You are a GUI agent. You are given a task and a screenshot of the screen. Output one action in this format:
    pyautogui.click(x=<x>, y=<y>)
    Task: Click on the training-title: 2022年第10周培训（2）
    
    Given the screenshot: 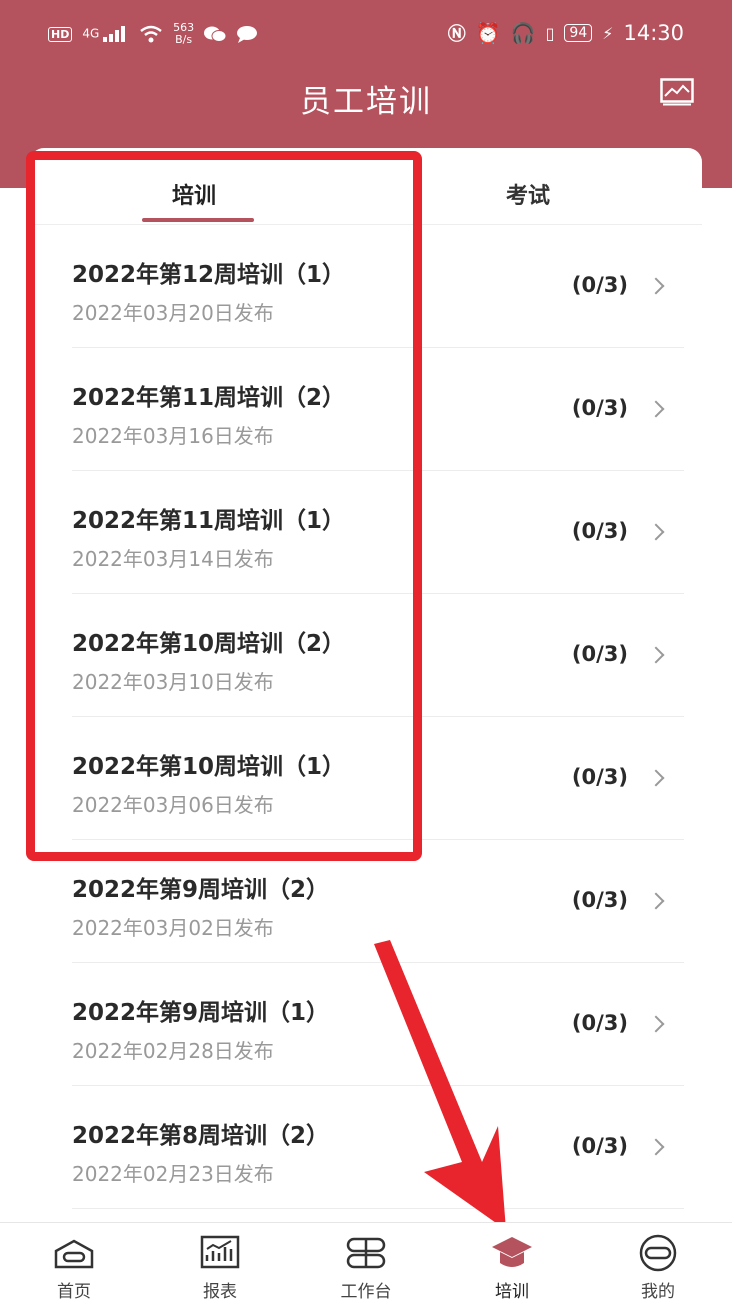 What is the action you would take?
    pyautogui.click(x=209, y=644)
    